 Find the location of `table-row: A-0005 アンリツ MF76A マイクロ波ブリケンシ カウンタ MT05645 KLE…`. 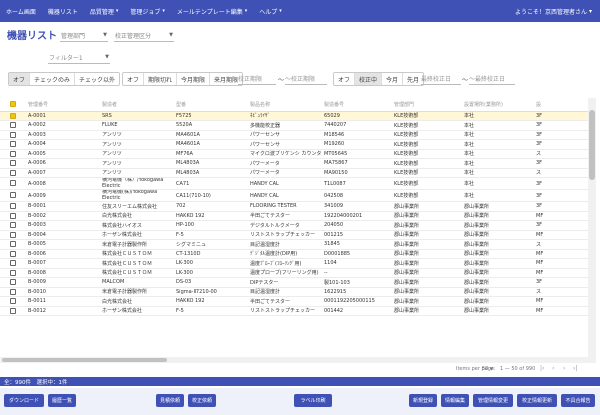

table-row: A-0005 アンリツ MF76A マイクロ波ブリケンシ カウンタ MT05645 KLE… is located at coordinates (294, 154).